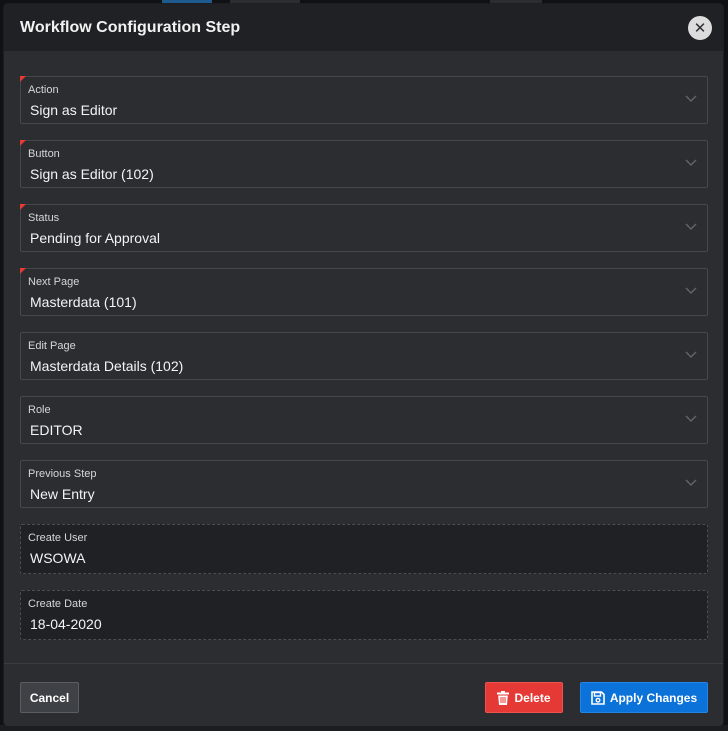  What do you see at coordinates (58, 604) in the screenshot?
I see `create-date-label: Create Date` at bounding box center [58, 604].